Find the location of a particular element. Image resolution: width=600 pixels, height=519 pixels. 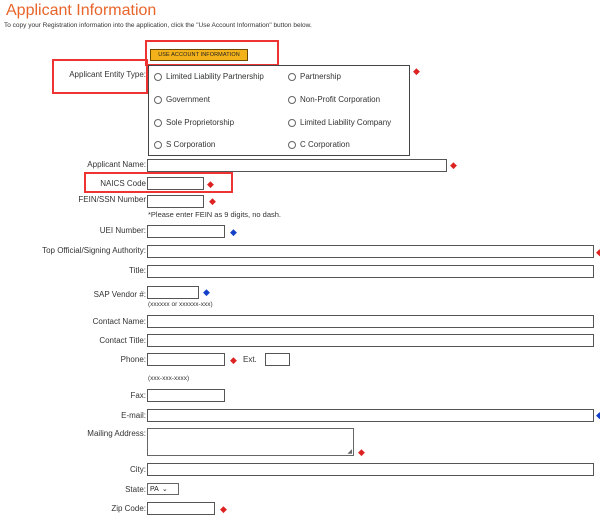

state-select: PA ⌄ is located at coordinates (163, 489).